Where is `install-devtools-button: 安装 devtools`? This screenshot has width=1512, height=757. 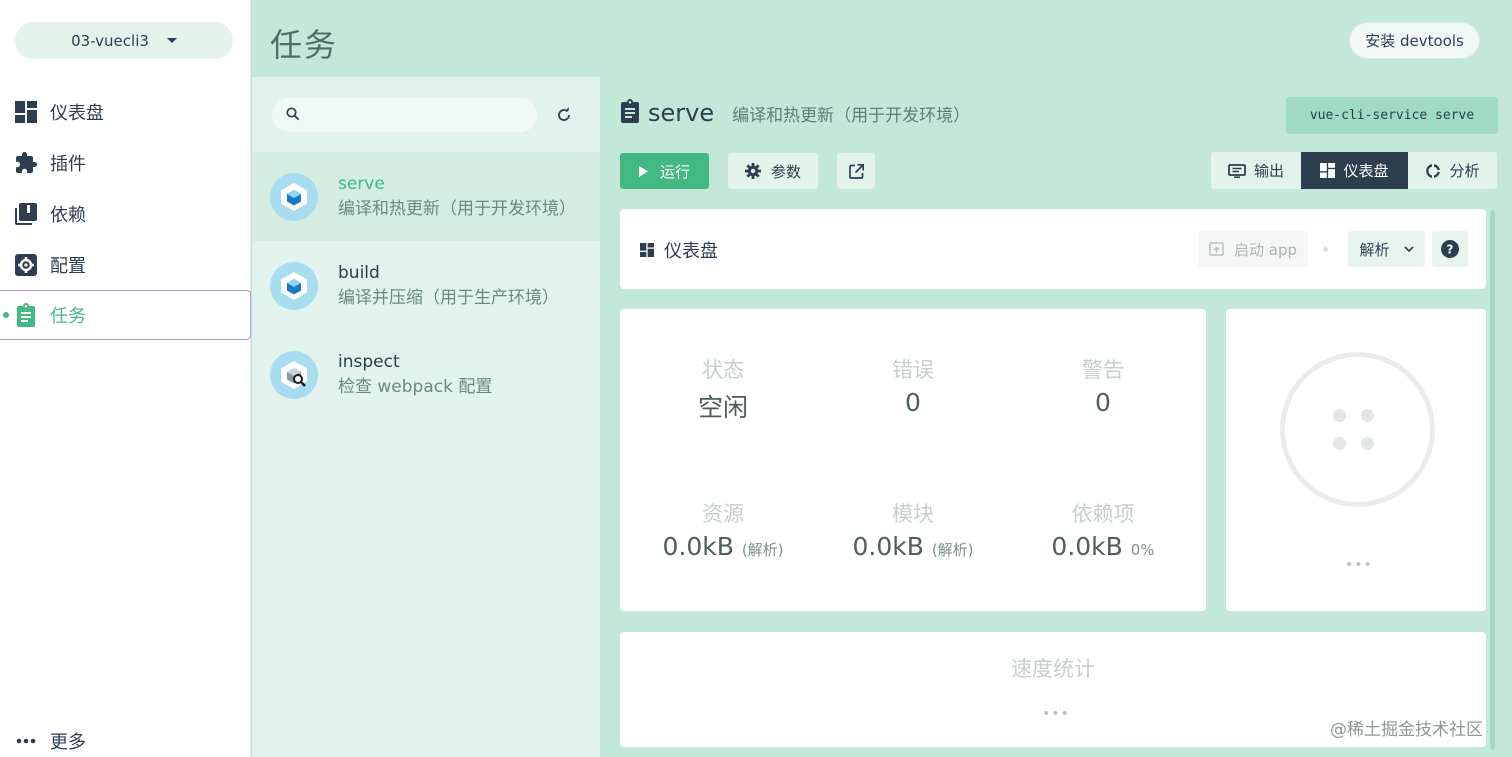 install-devtools-button: 安装 devtools is located at coordinates (1414, 40).